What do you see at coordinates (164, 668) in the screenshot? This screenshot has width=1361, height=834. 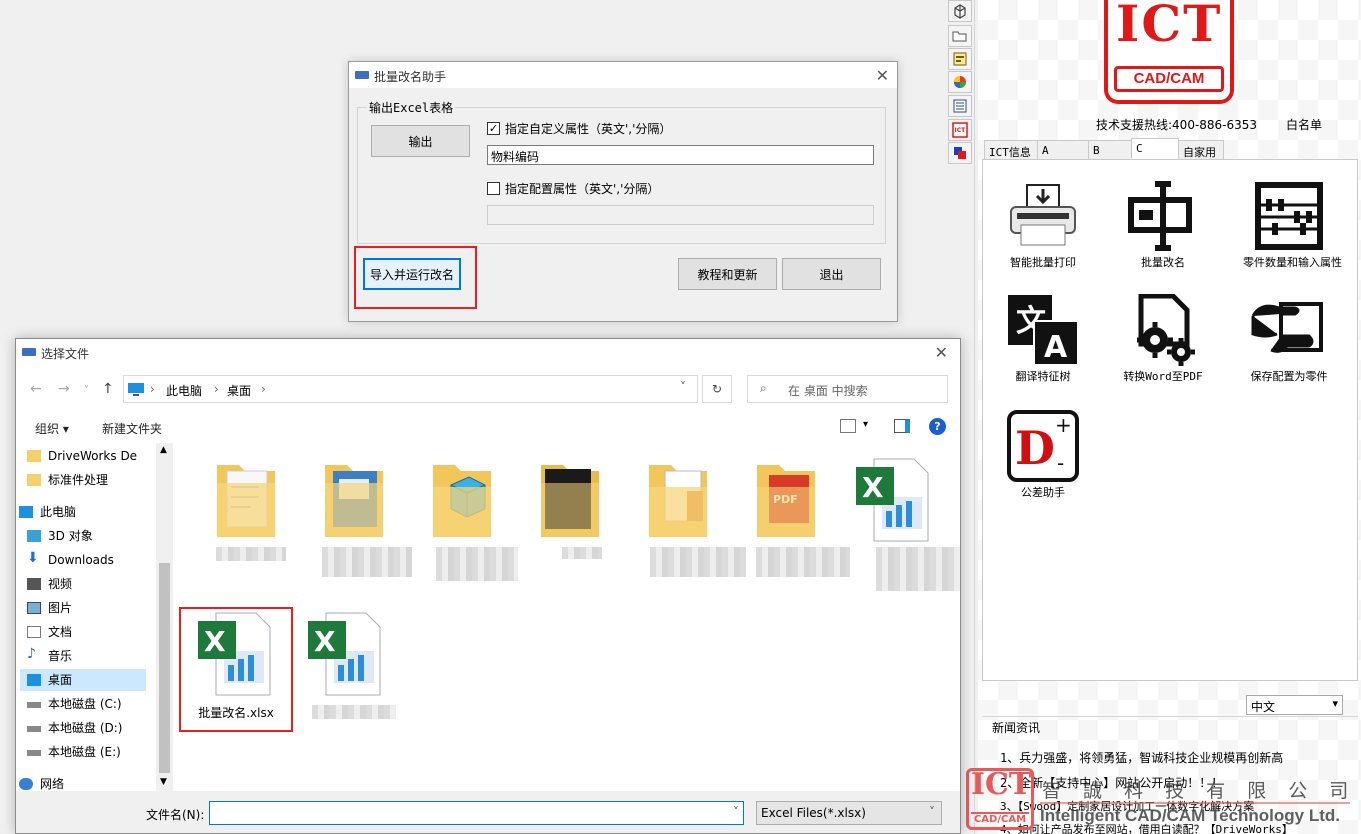 I see `scrollbar-thumb` at bounding box center [164, 668].